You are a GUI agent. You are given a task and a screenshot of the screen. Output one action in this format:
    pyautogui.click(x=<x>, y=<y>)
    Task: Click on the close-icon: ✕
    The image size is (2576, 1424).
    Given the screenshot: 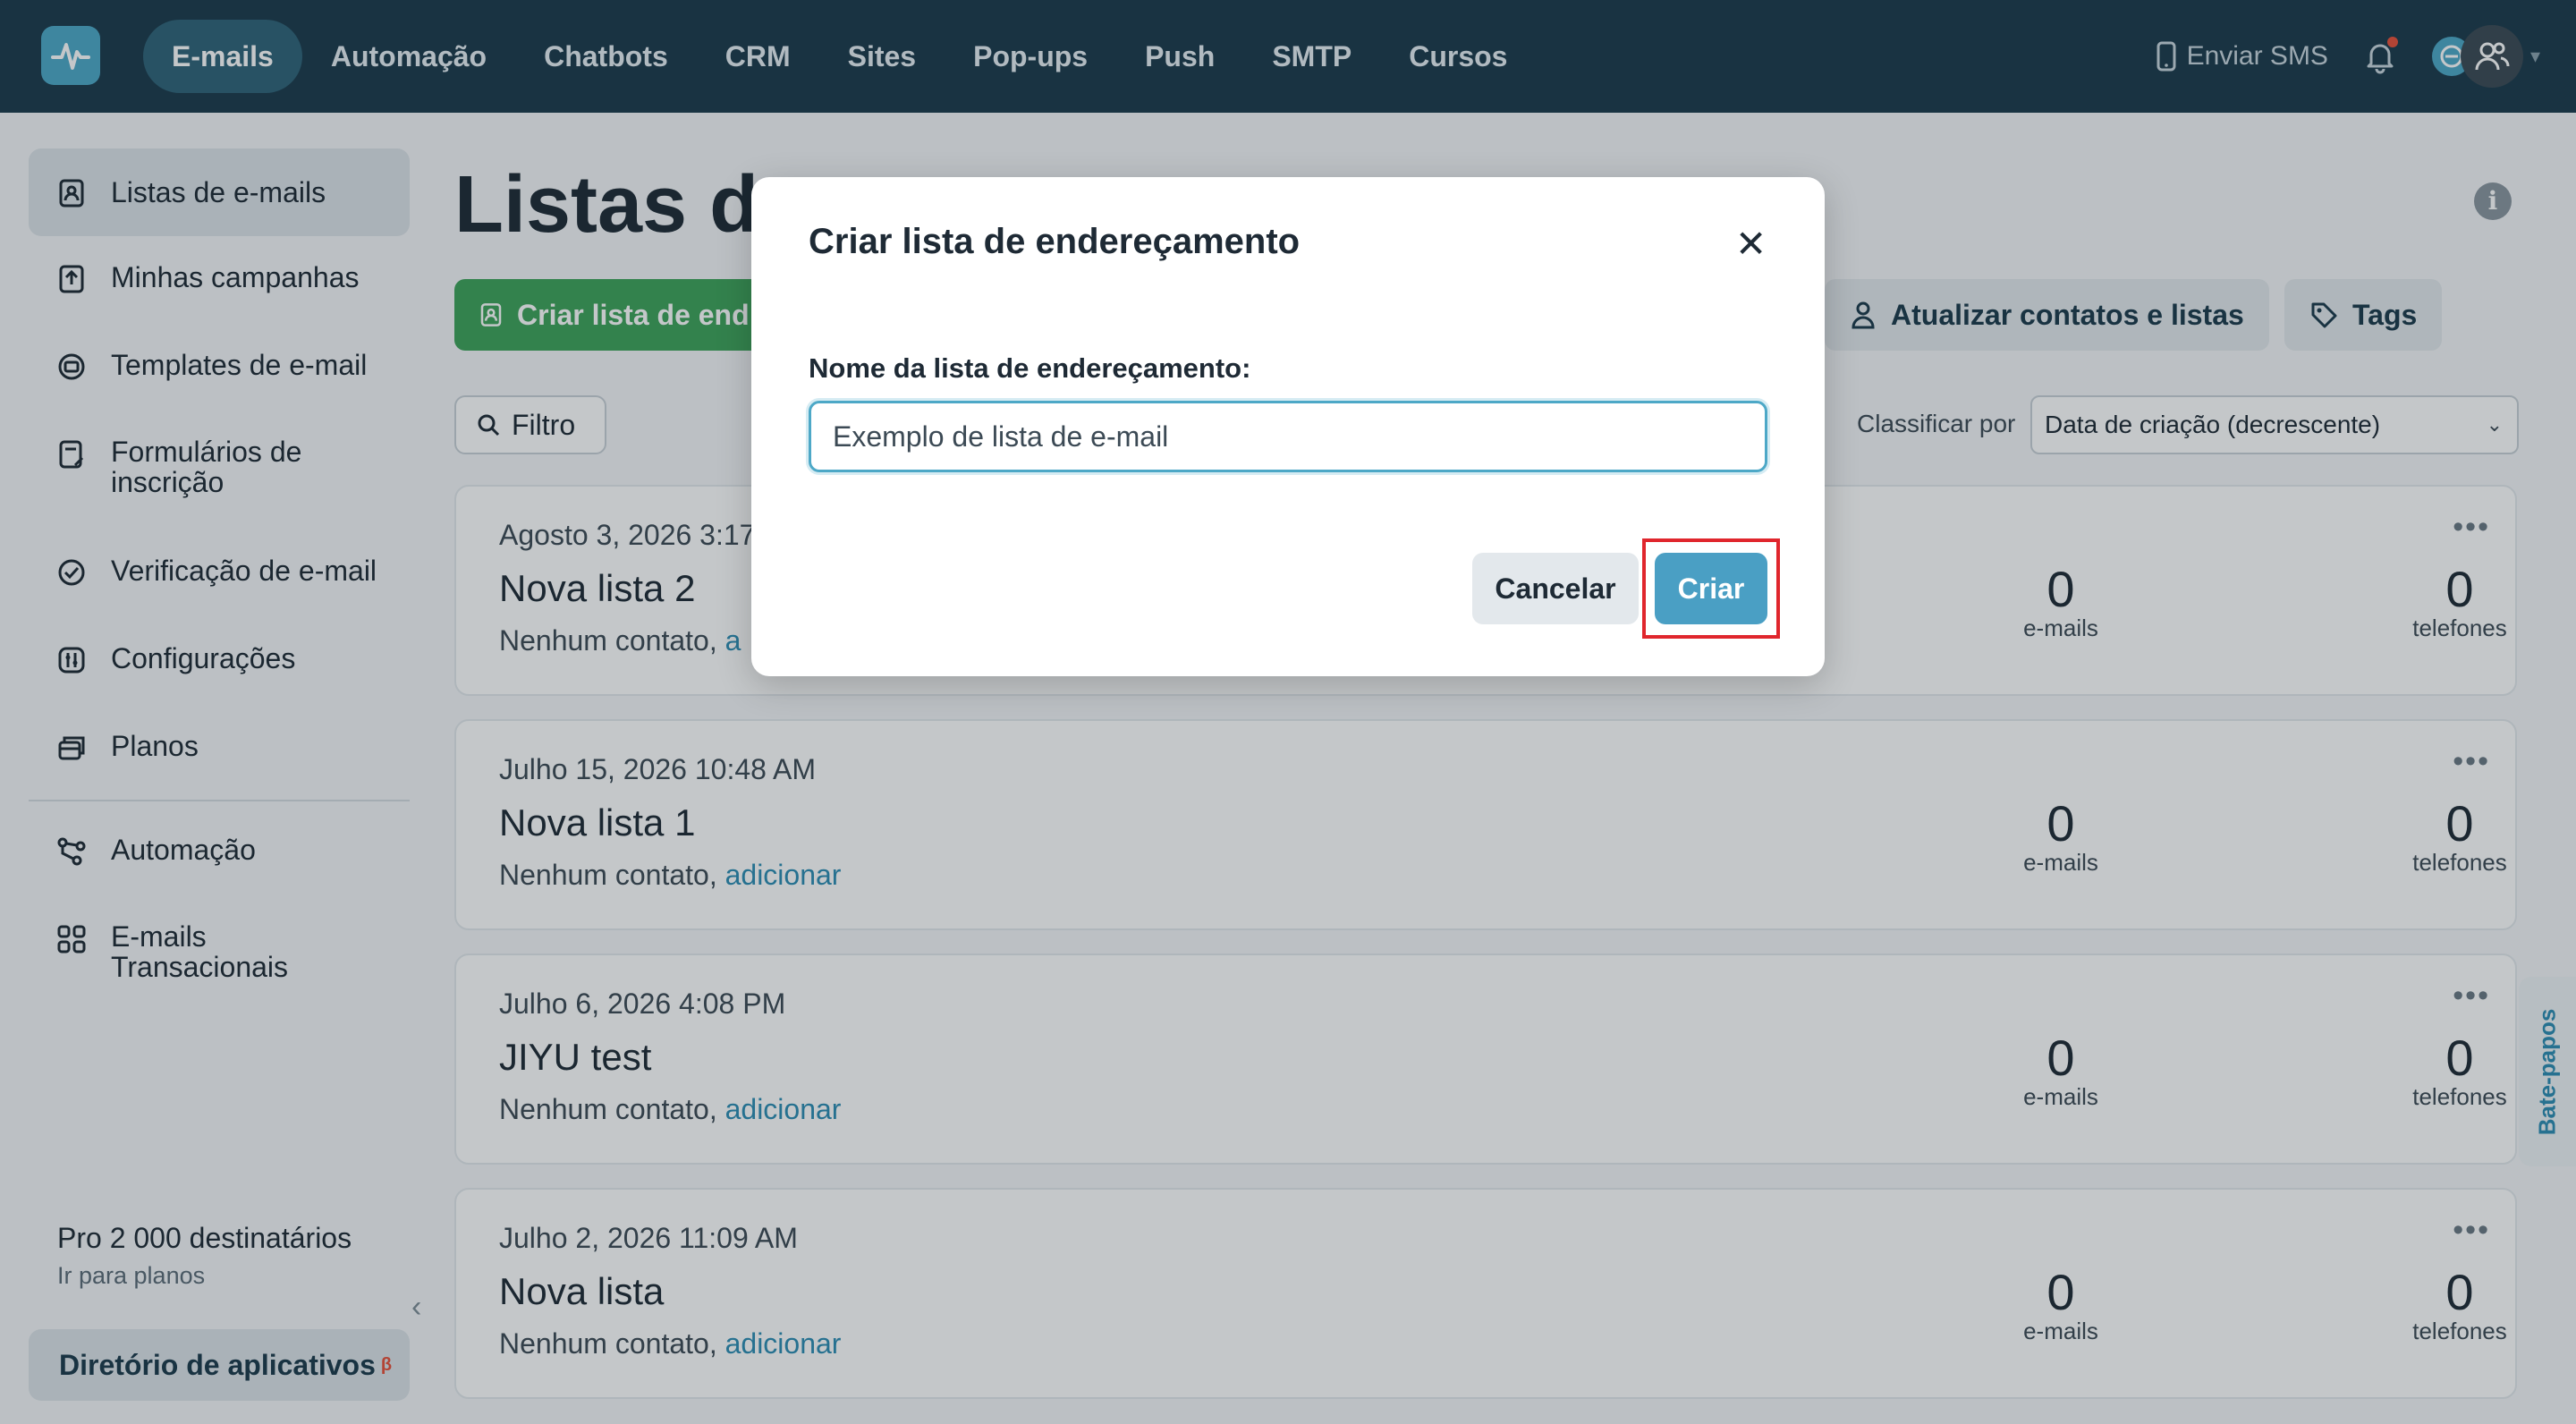 What is the action you would take?
    pyautogui.click(x=1751, y=244)
    